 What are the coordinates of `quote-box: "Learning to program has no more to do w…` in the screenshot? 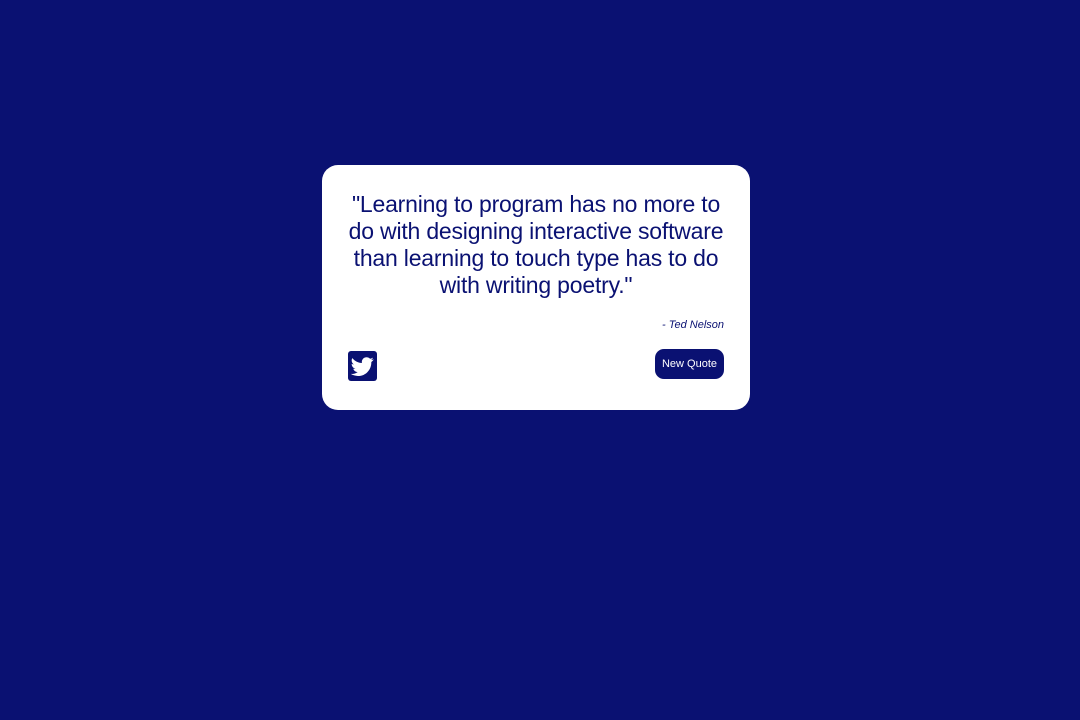 It's located at (536, 287).